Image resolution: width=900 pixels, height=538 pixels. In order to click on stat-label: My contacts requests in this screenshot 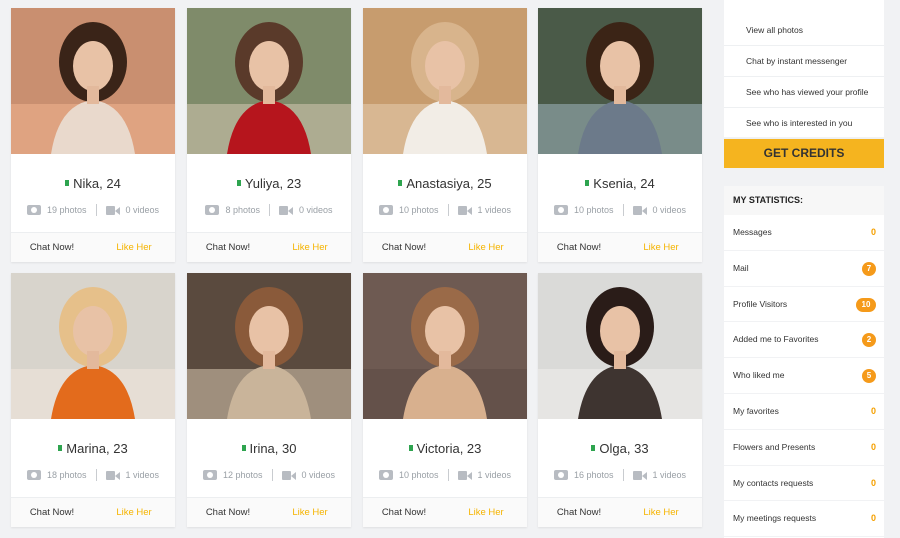, I will do `click(773, 483)`.